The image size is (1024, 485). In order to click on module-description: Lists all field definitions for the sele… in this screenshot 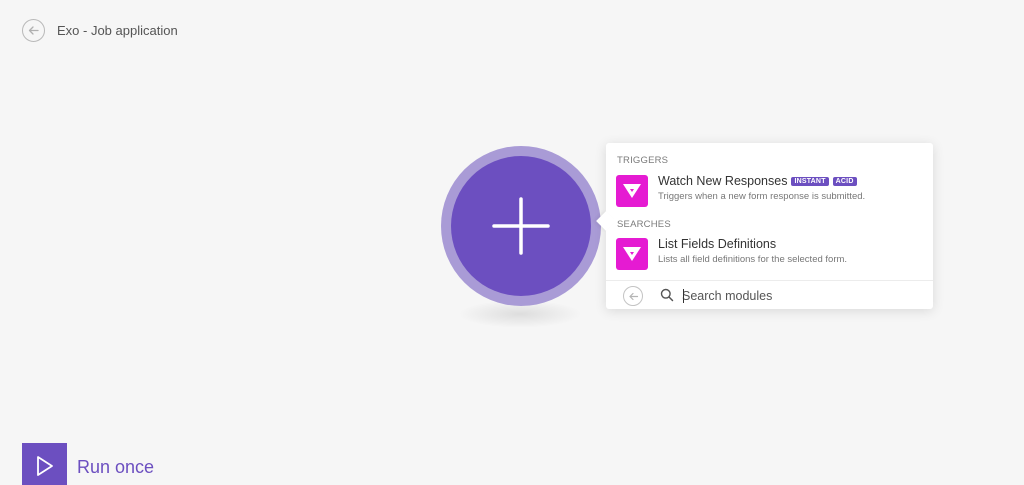, I will do `click(753, 259)`.